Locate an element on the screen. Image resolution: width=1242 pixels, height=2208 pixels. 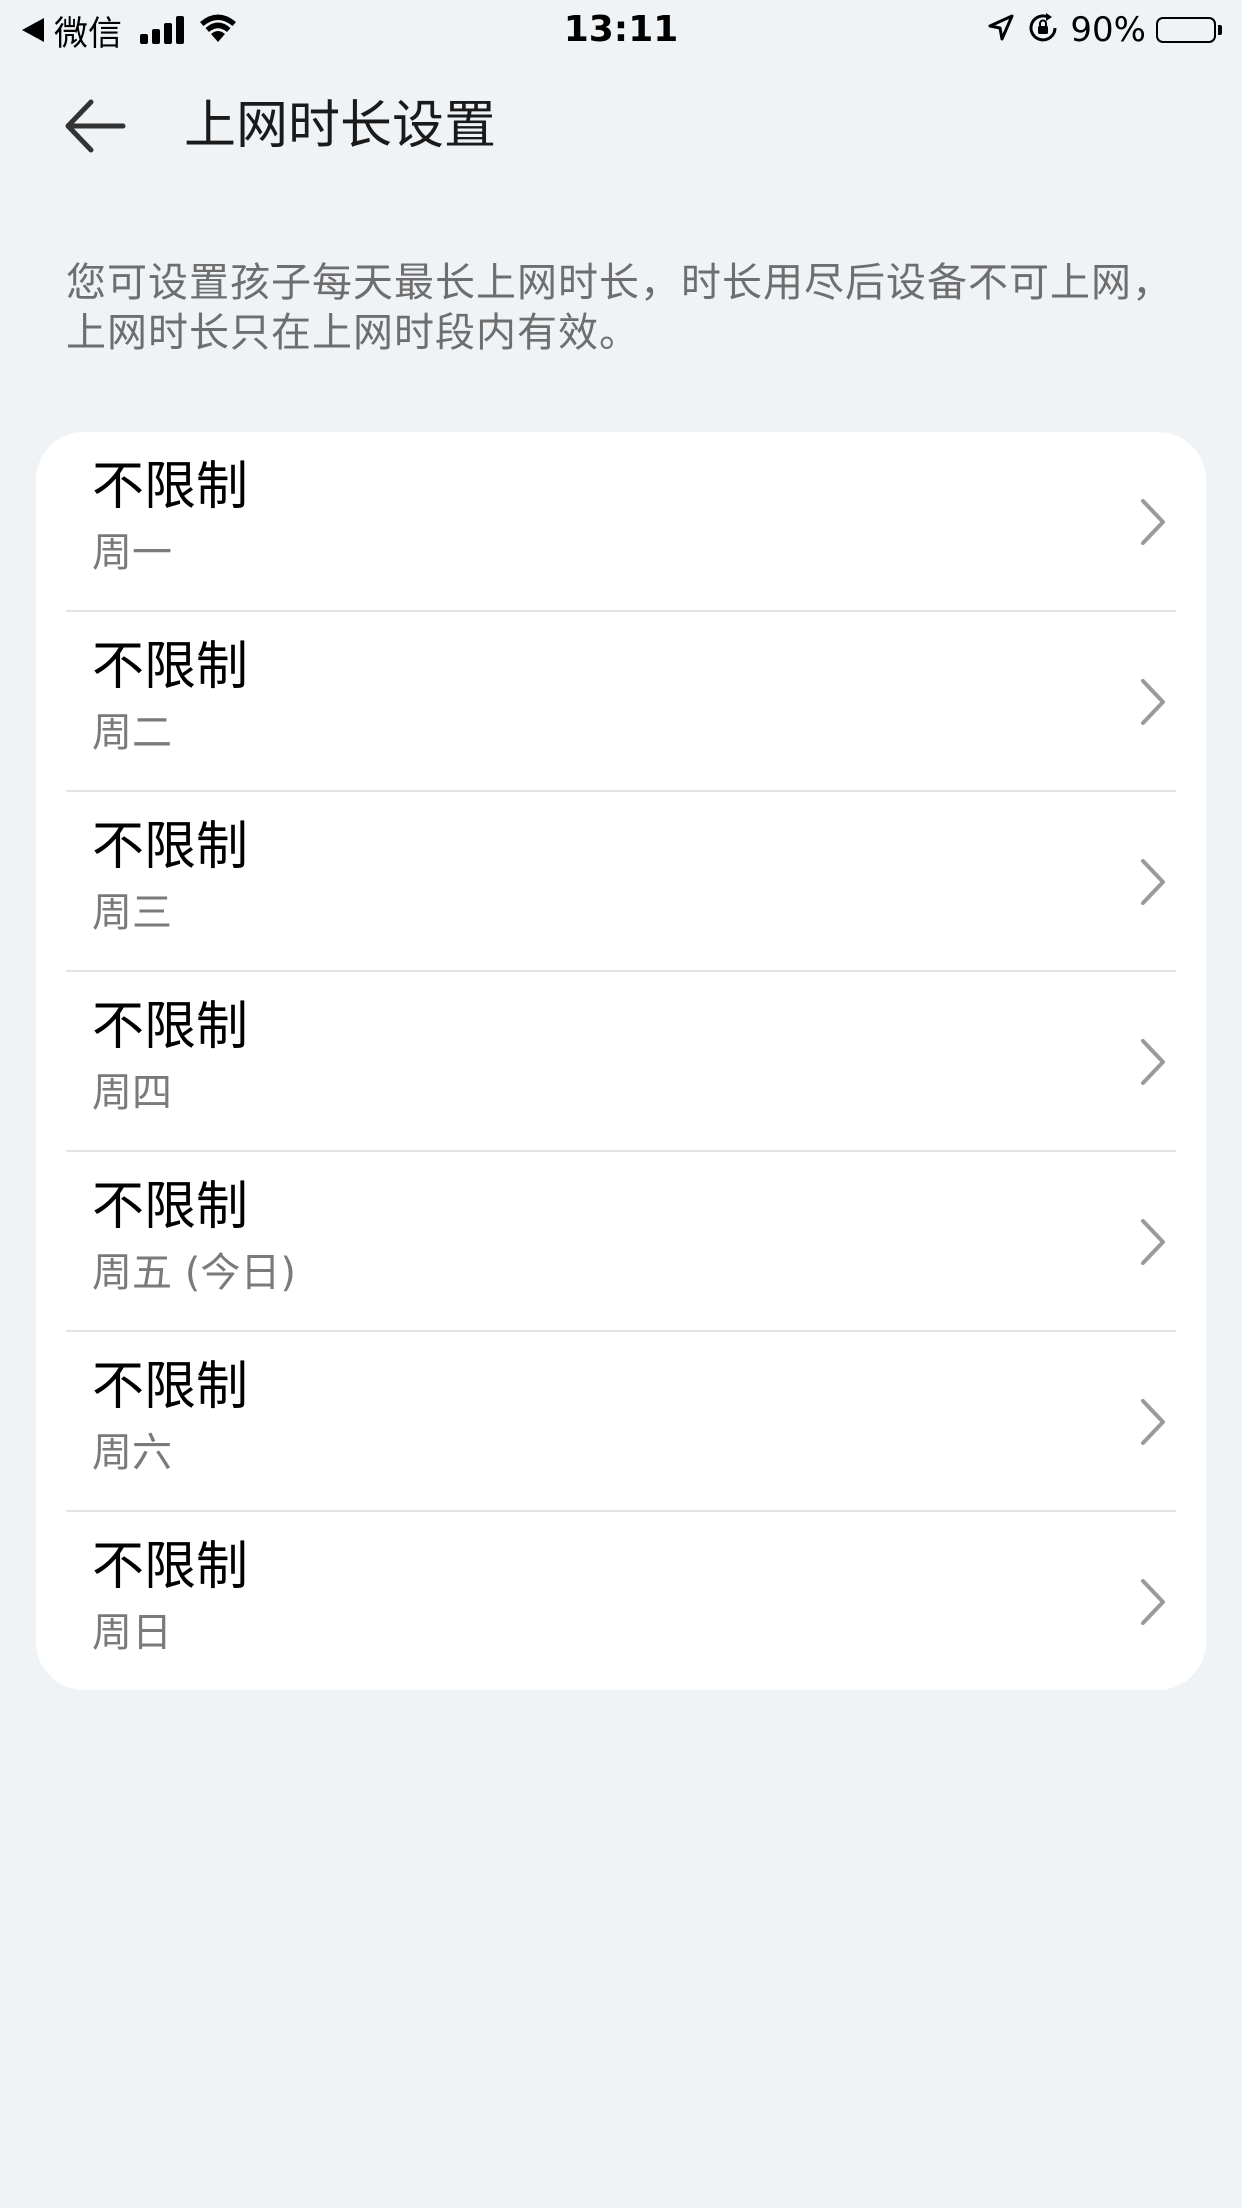
back-button is located at coordinates (95, 126).